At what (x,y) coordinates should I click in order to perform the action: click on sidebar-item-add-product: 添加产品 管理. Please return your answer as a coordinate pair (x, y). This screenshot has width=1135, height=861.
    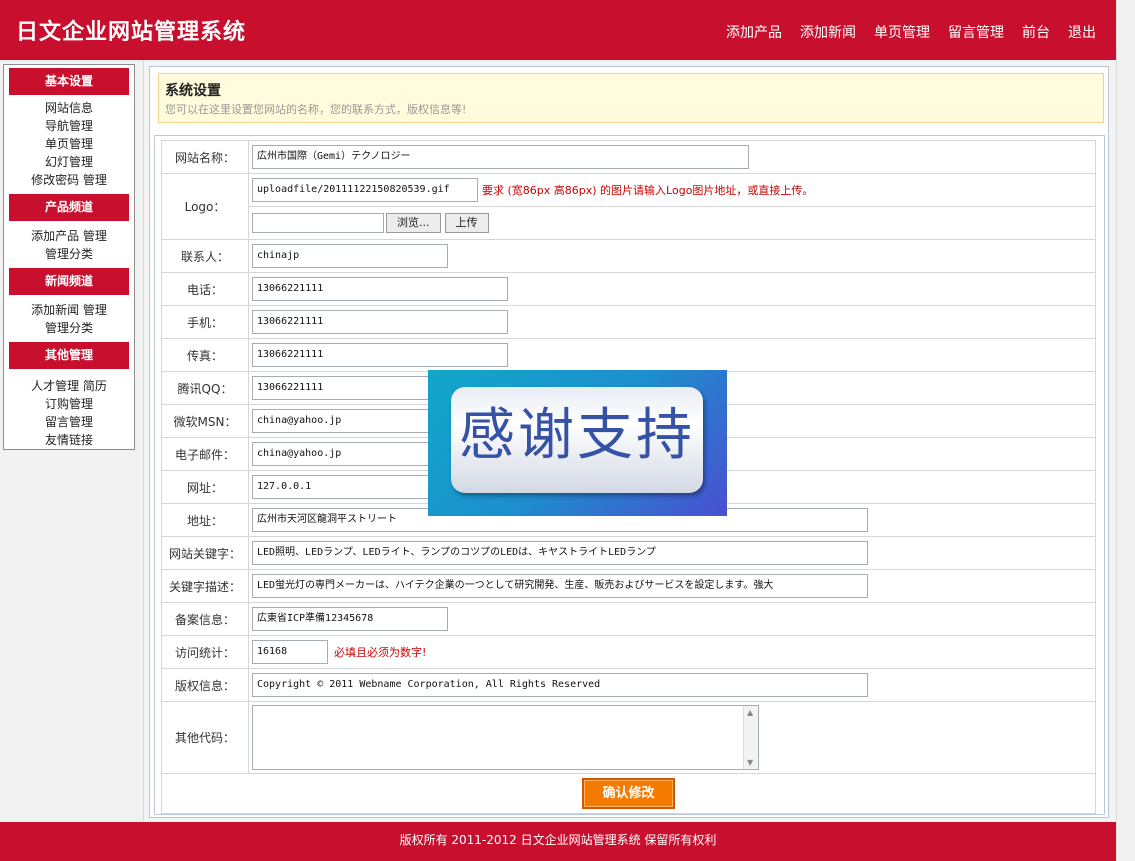
    Looking at the image, I should click on (69, 236).